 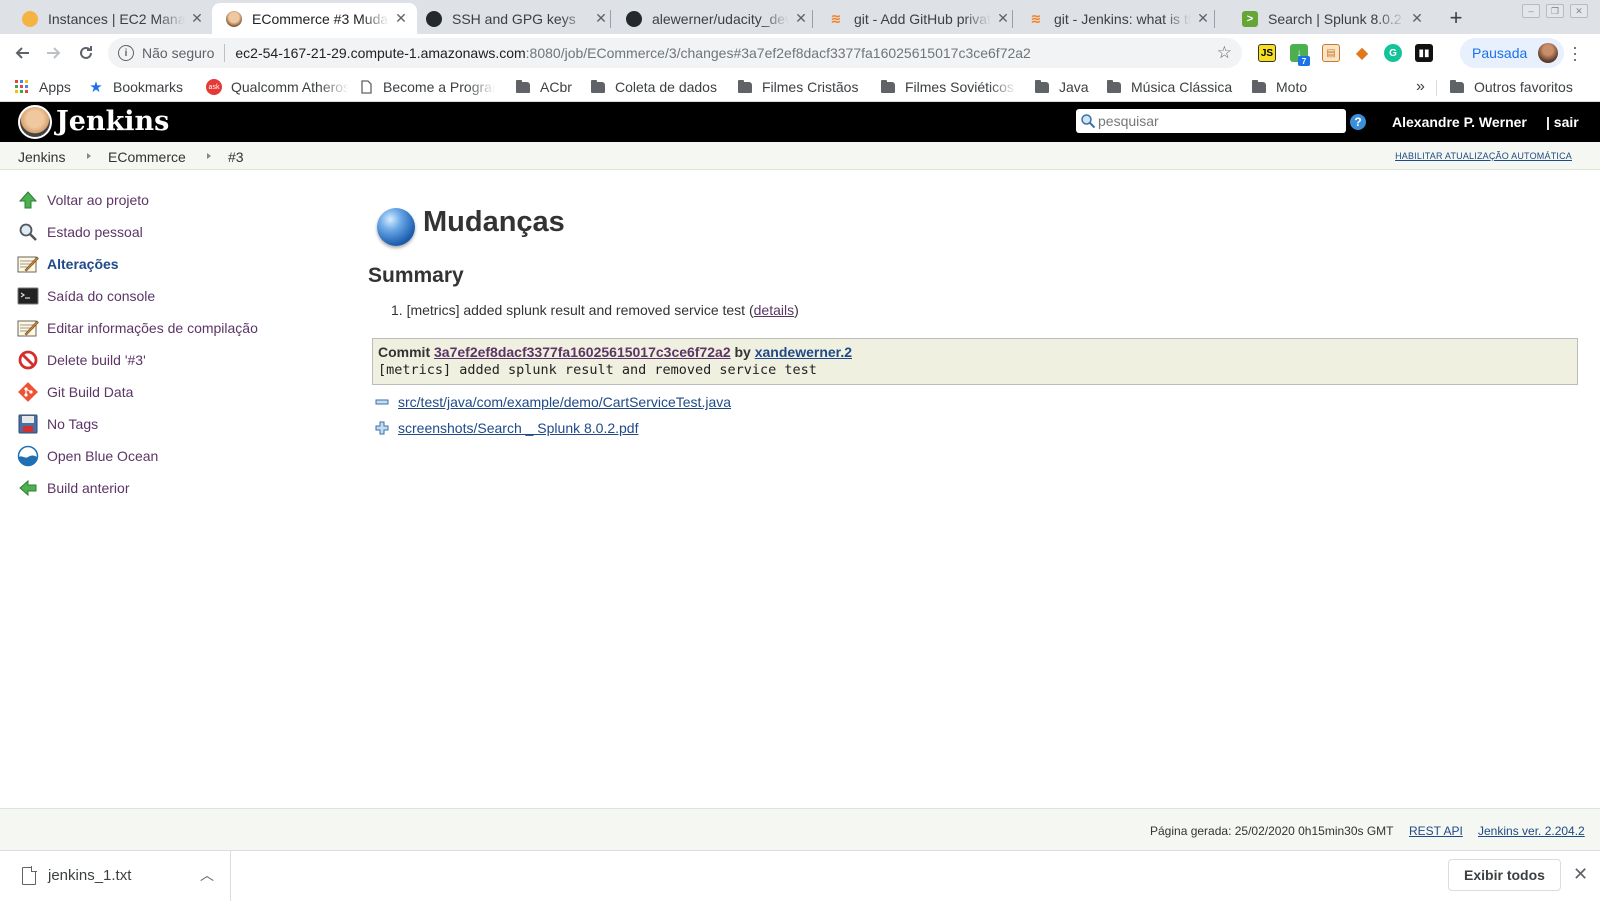 What do you see at coordinates (1424, 53) in the screenshot?
I see `tab-manager-extension-icon: ▮▮` at bounding box center [1424, 53].